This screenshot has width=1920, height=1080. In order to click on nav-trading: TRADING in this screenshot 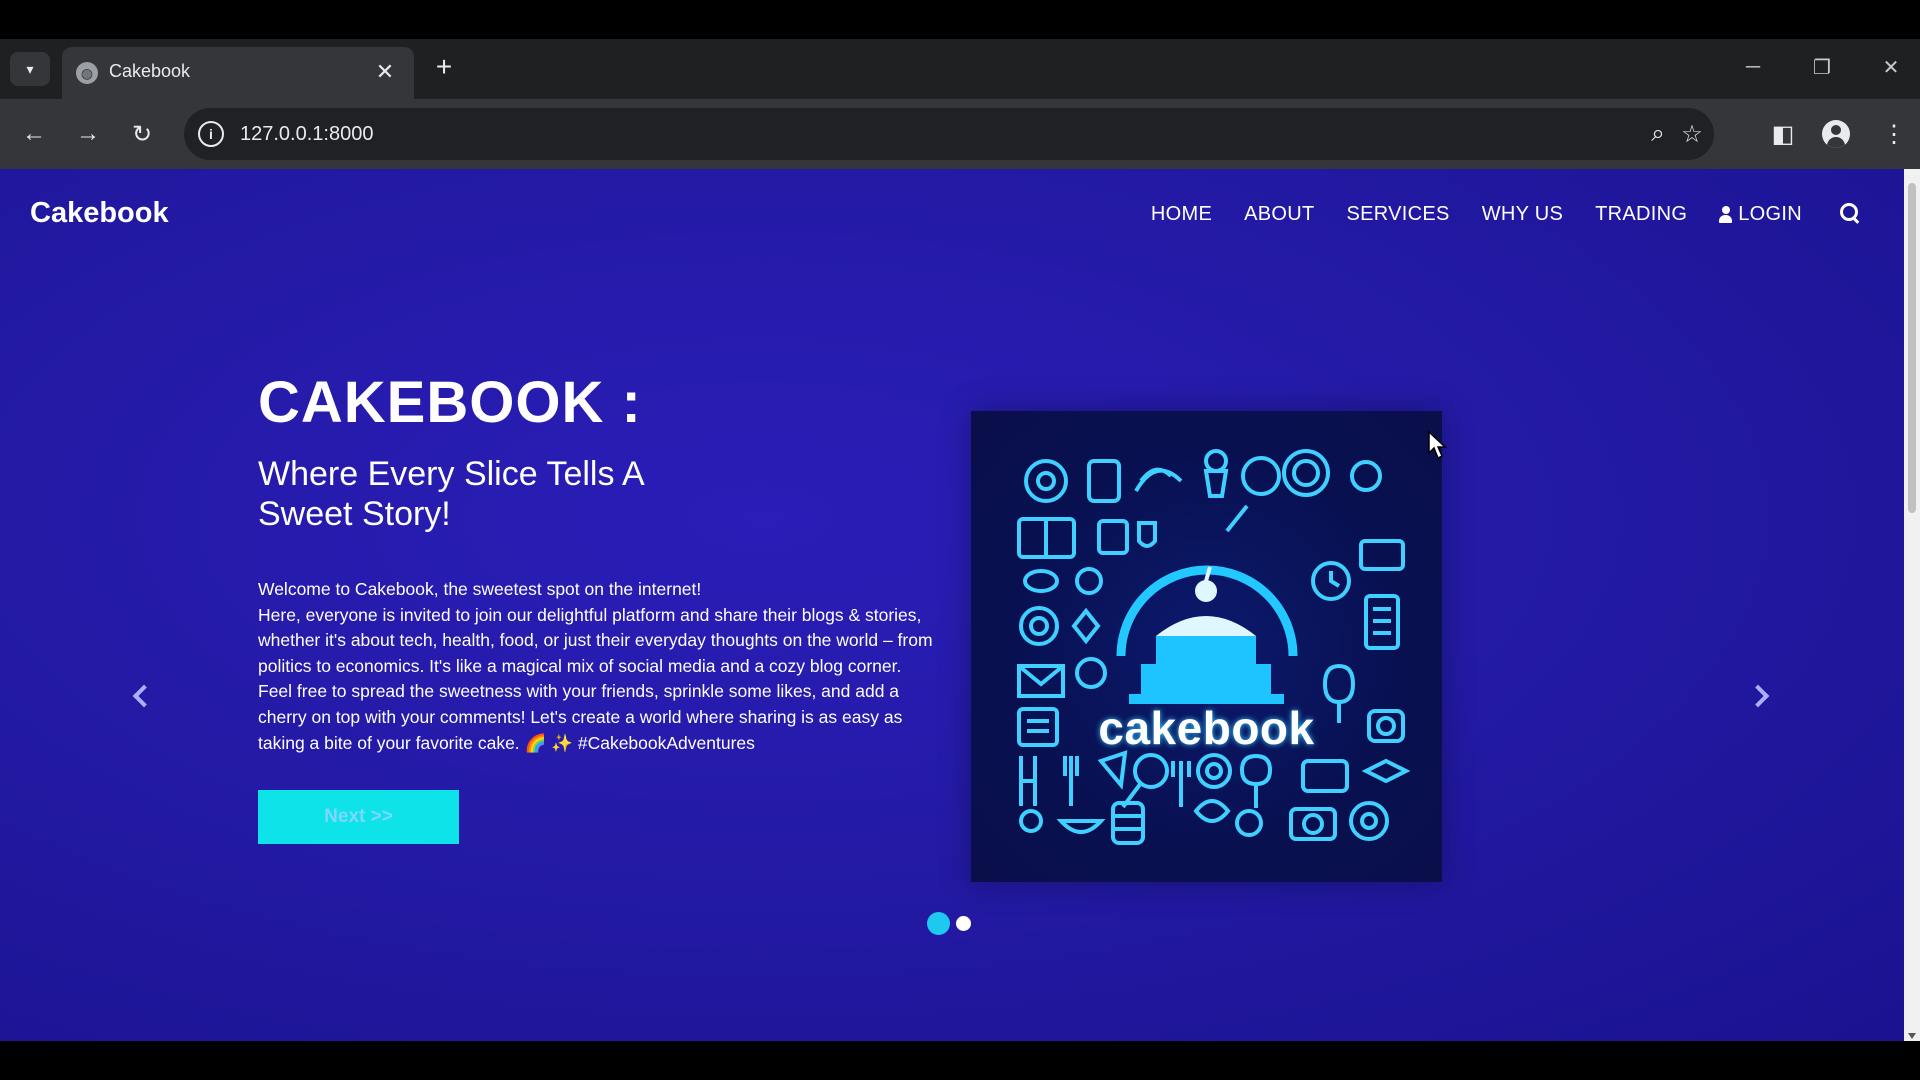, I will do `click(1641, 214)`.